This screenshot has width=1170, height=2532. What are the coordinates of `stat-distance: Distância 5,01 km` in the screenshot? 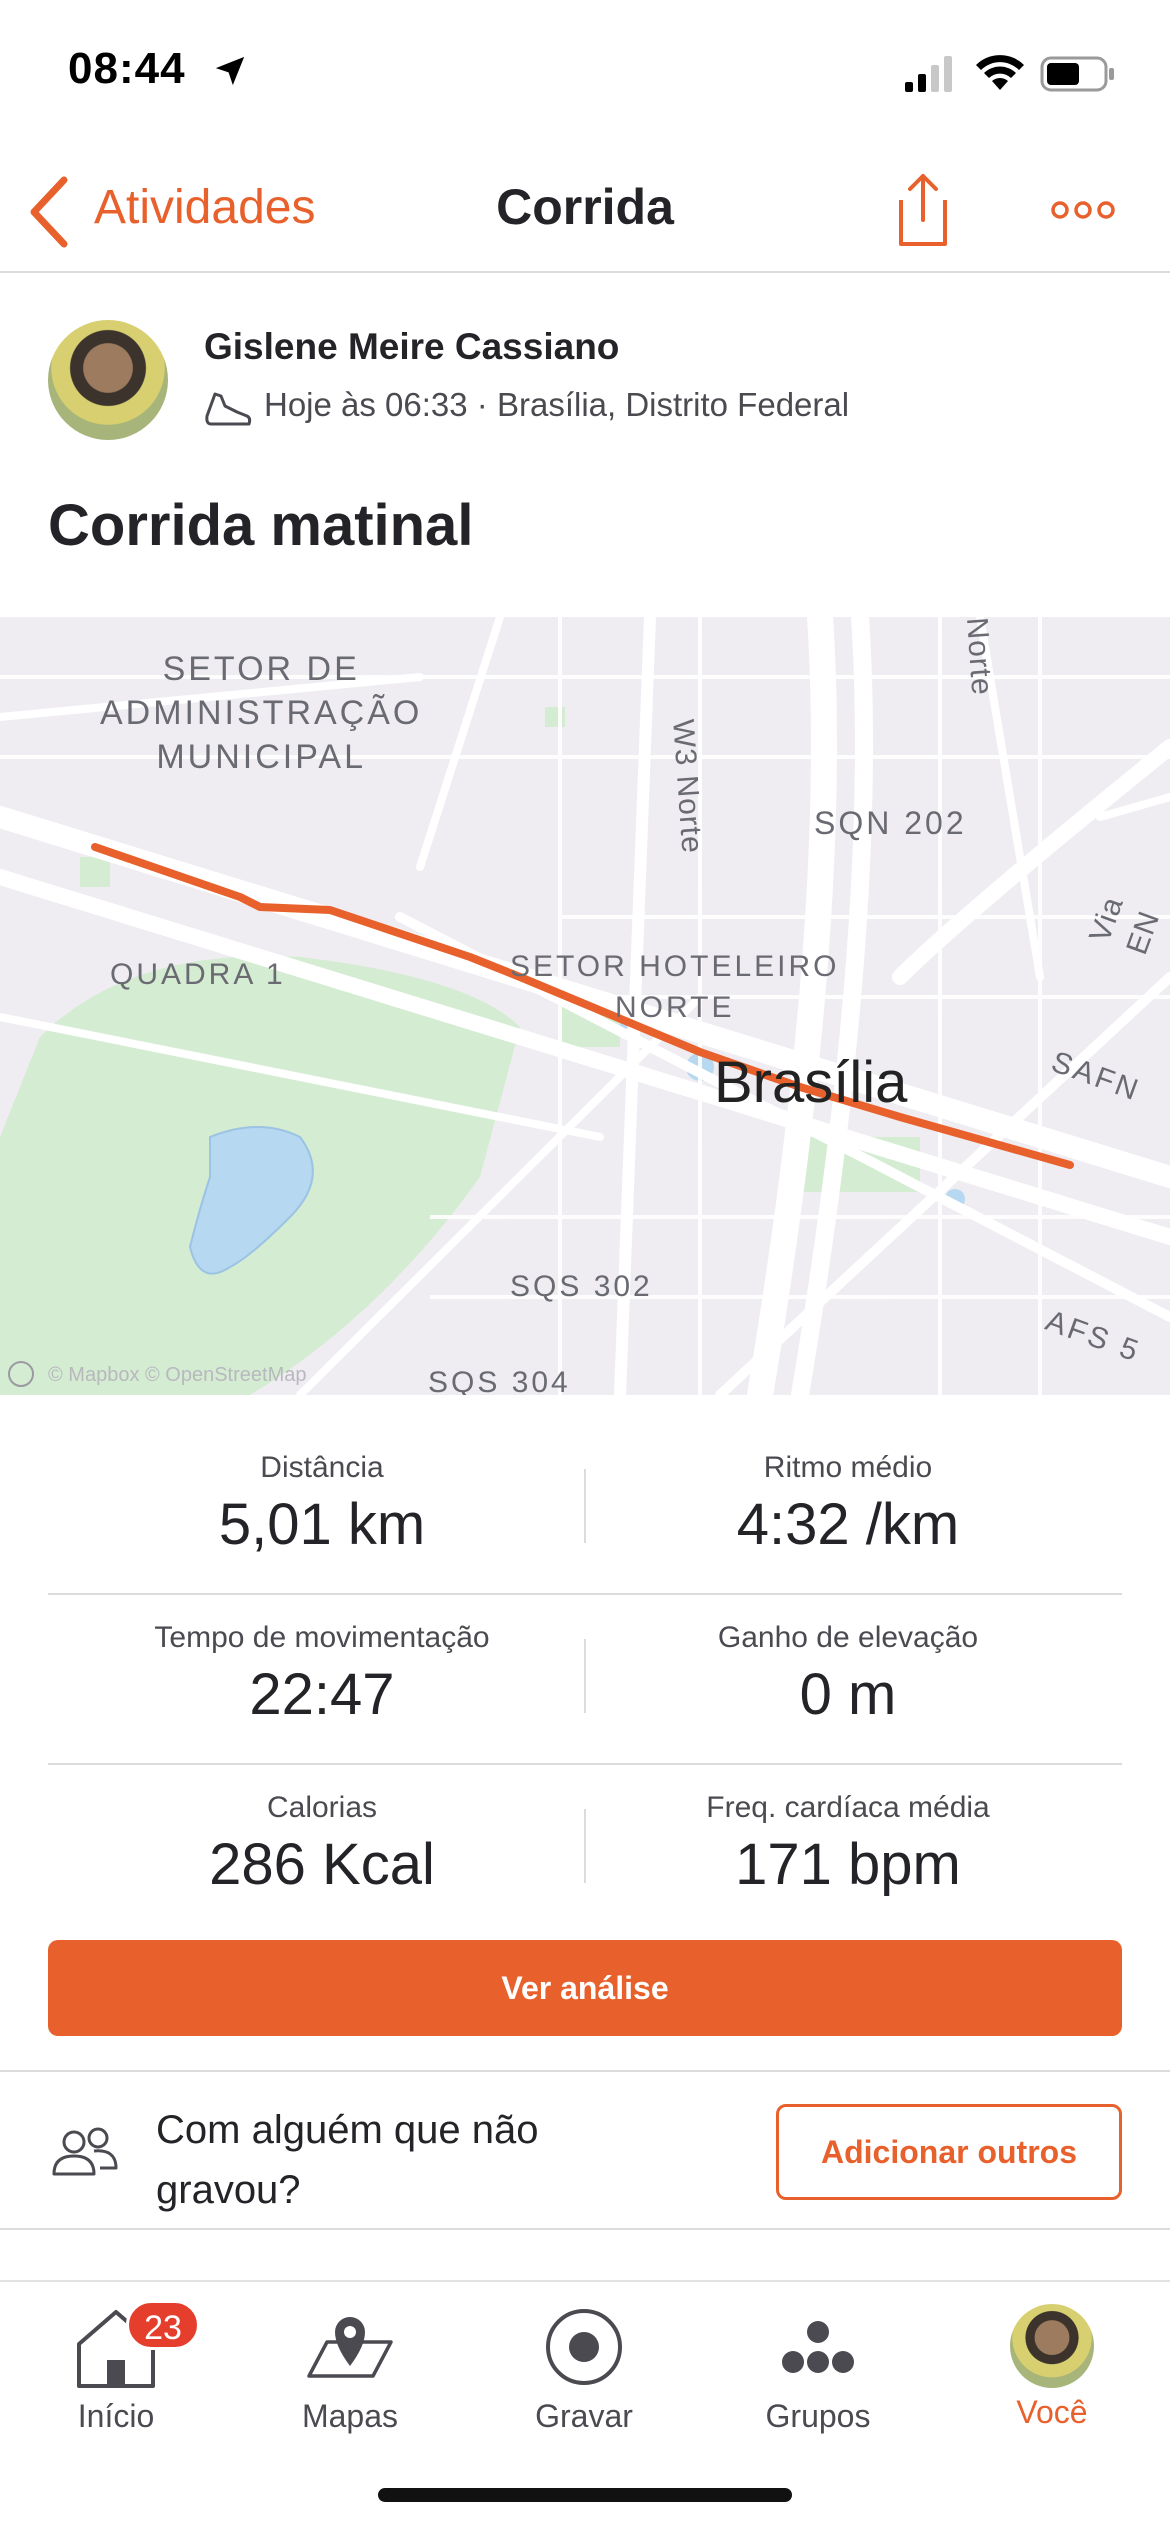 It's located at (322, 1504).